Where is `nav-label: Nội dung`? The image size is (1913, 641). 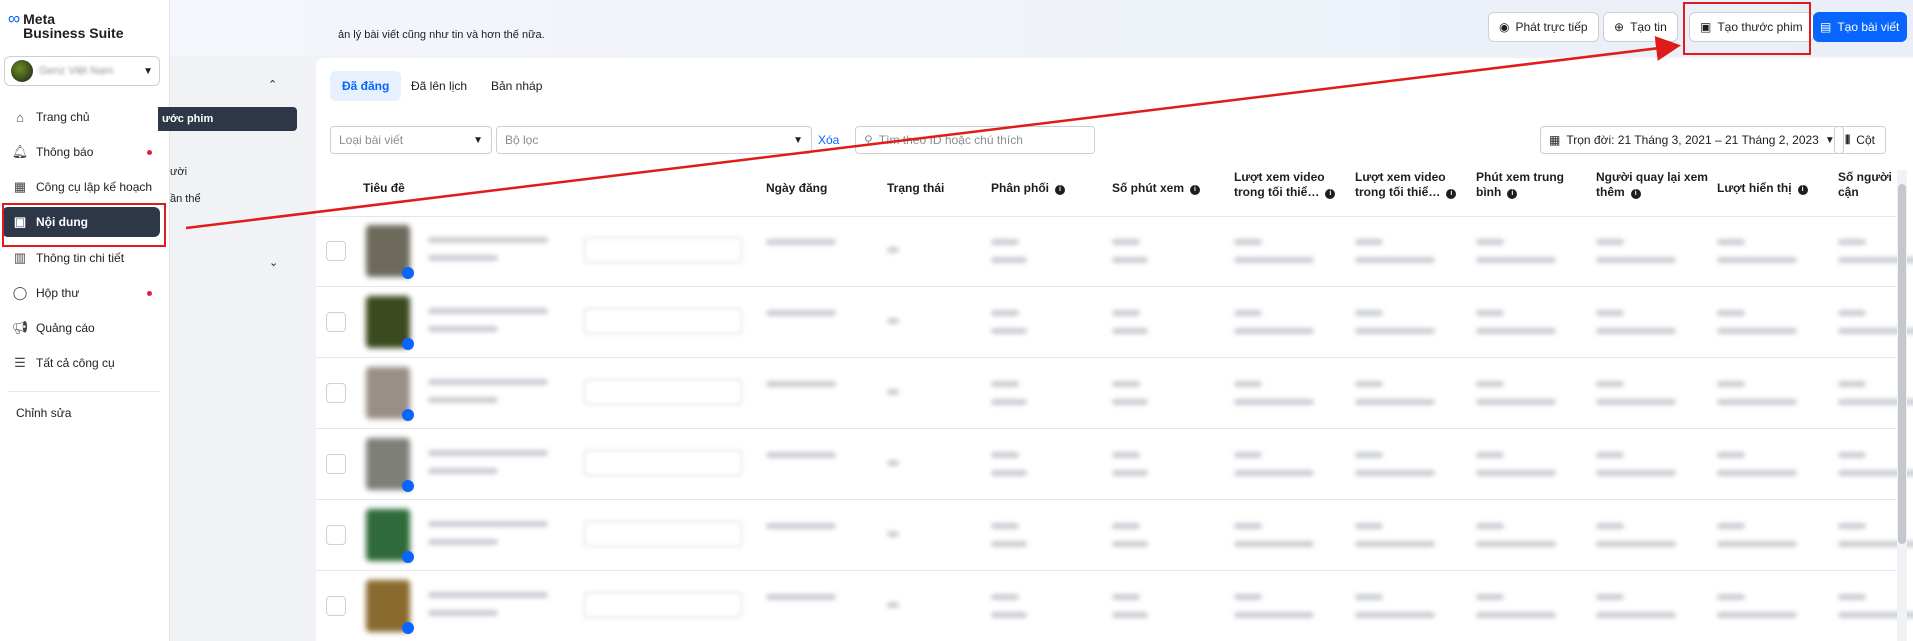 nav-label: Nội dung is located at coordinates (62, 222).